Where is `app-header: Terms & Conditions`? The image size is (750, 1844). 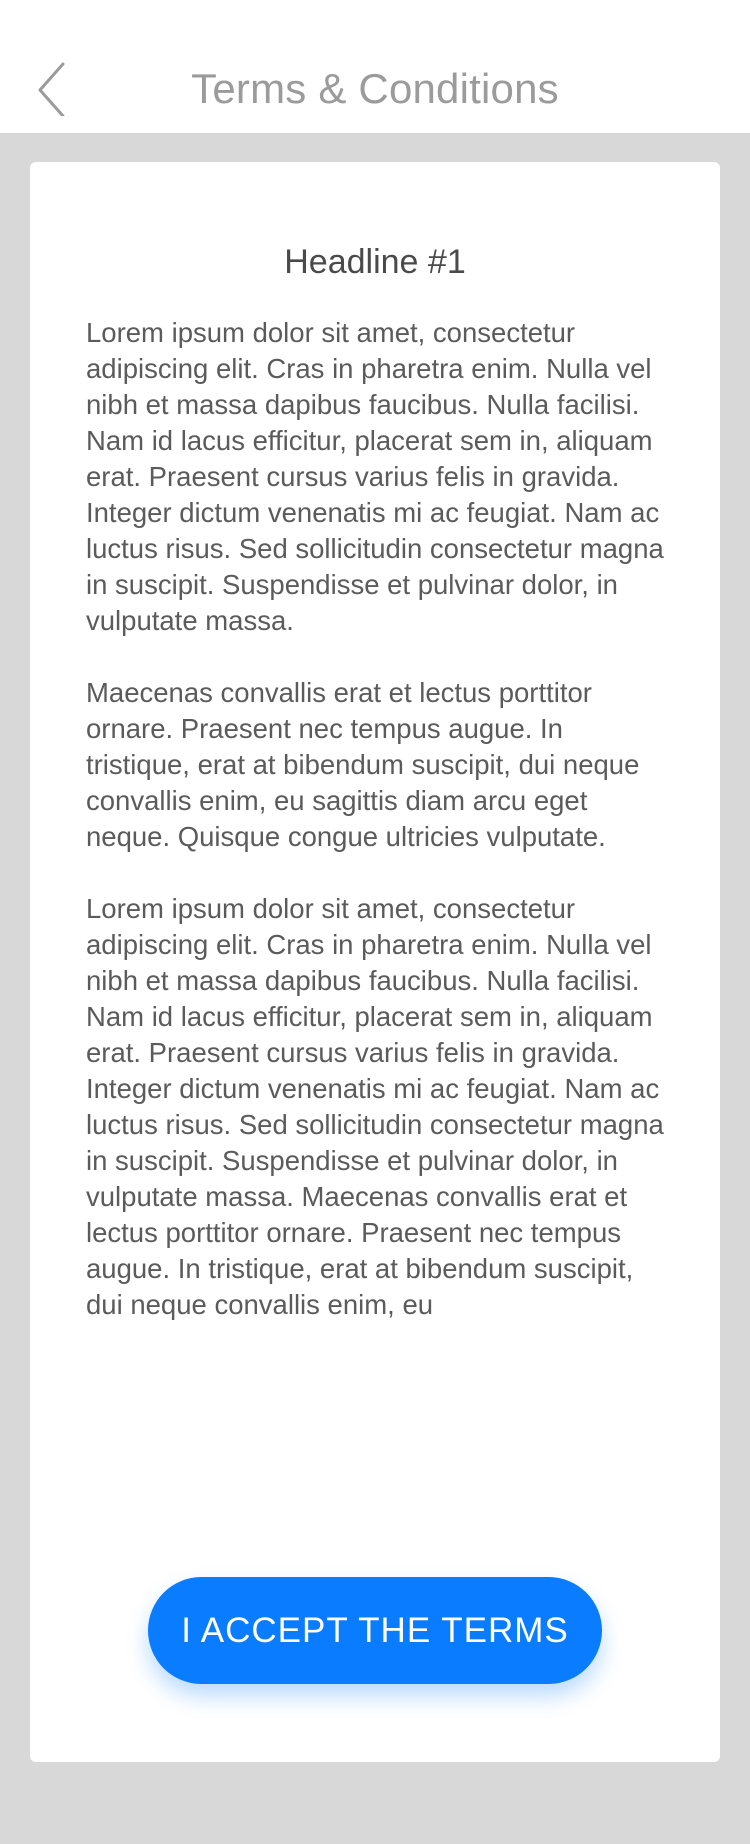
app-header: Terms & Conditions is located at coordinates (375, 66).